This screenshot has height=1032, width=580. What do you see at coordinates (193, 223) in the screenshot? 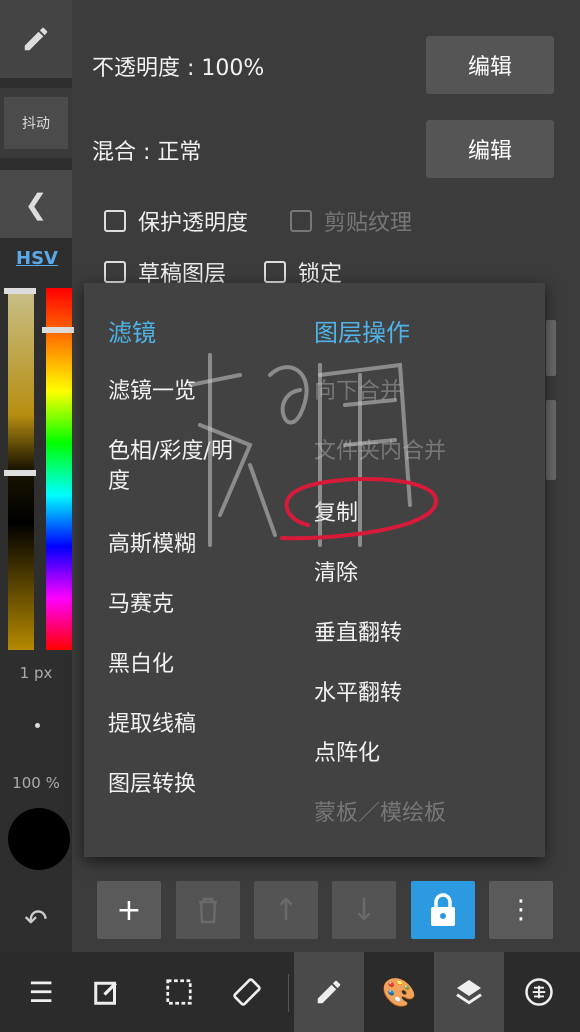
I see `protect-alpha-label: 保护透明度` at bounding box center [193, 223].